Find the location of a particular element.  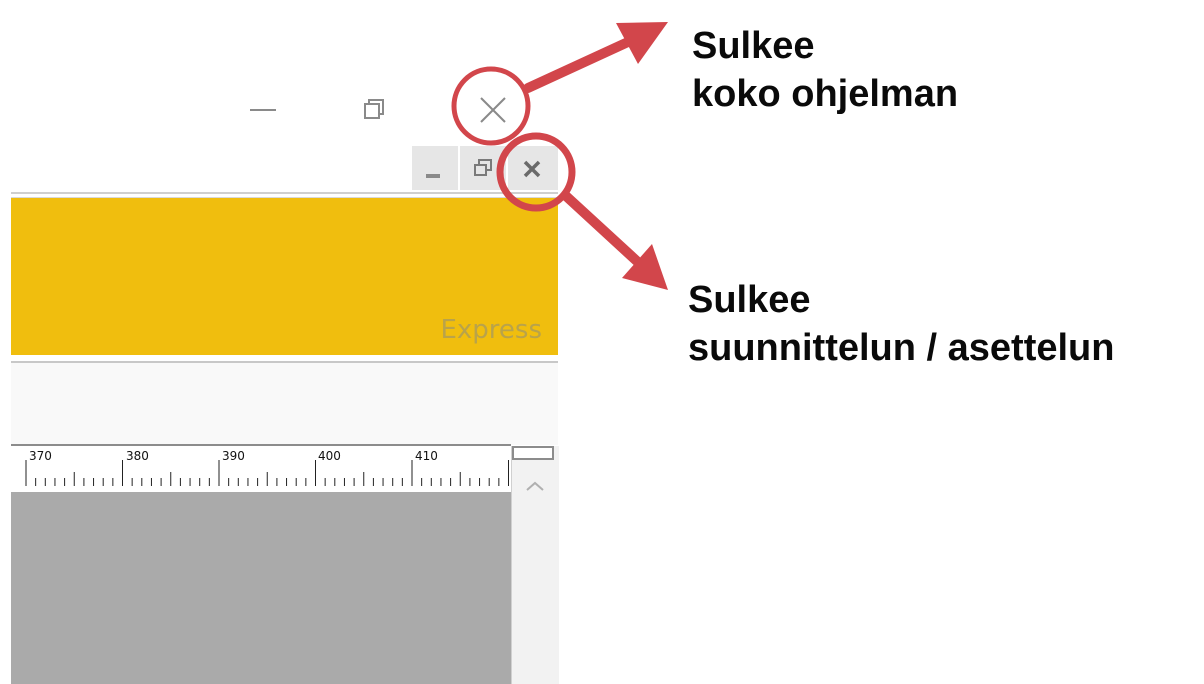

annotation-line: koko ohjelman is located at coordinates (825, 94).